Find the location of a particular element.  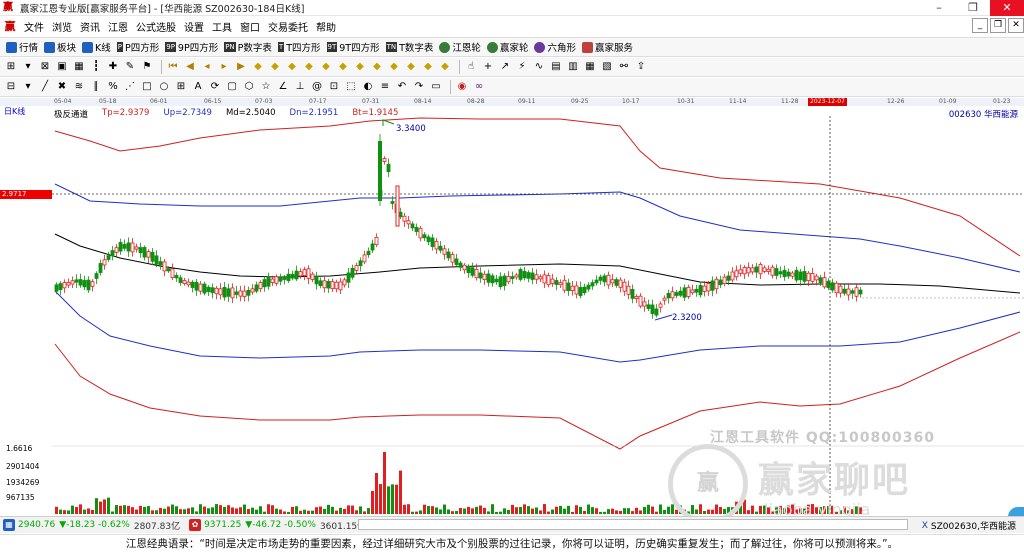

prev-icon: ◂ is located at coordinates (207, 67).